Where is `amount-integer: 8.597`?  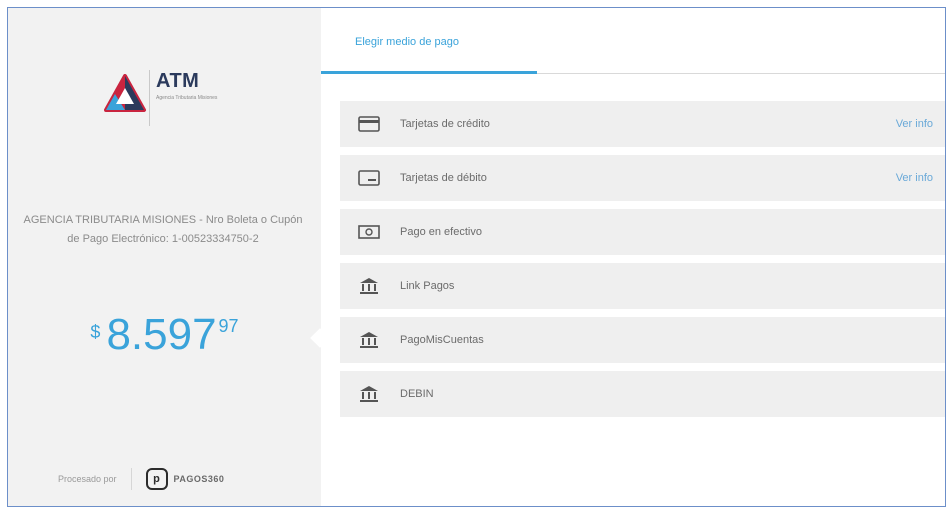 amount-integer: 8.597 is located at coordinates (161, 334).